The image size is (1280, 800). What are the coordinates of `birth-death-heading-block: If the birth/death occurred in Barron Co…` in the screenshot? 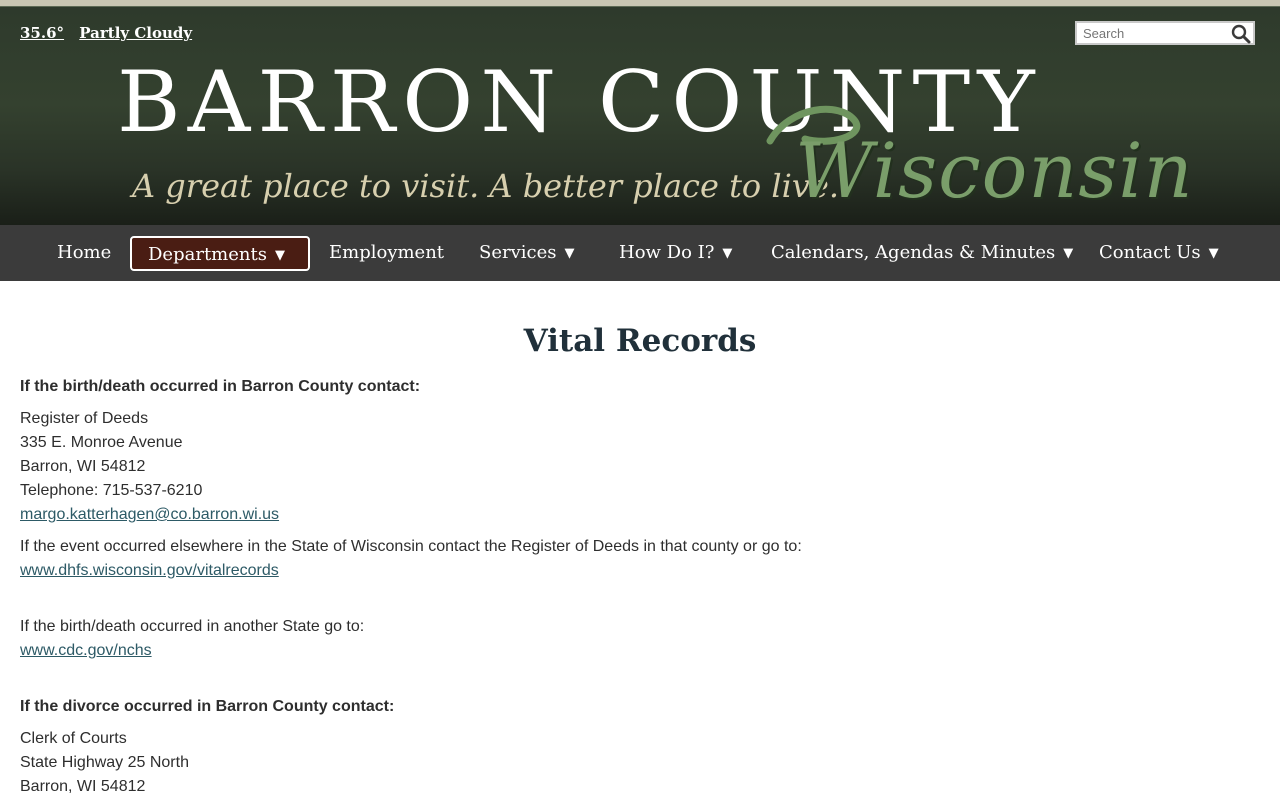 It's located at (220, 387).